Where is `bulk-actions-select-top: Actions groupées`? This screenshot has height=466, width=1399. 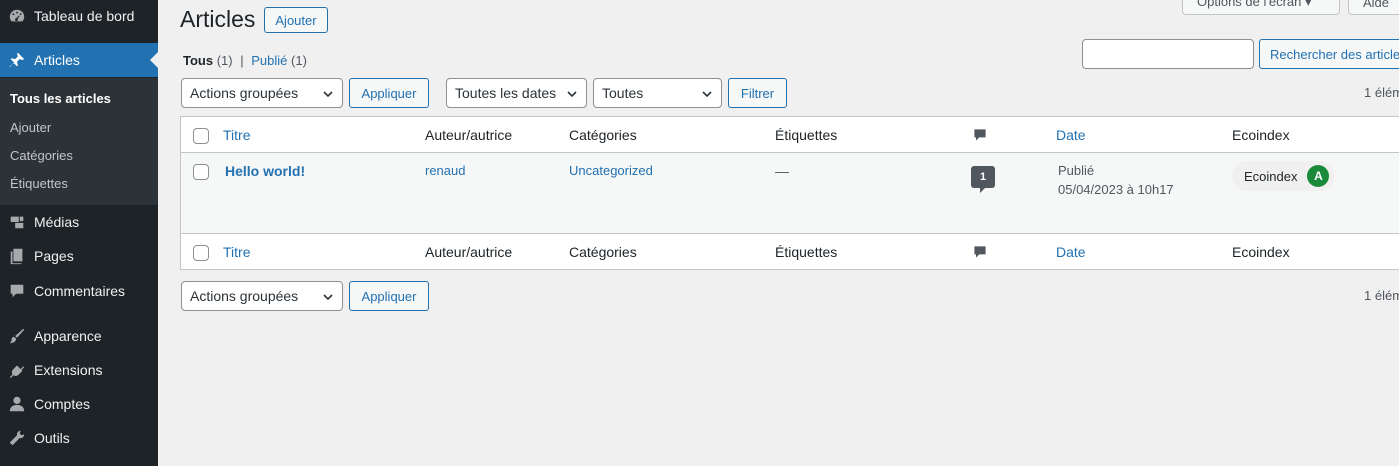
bulk-actions-select-top: Actions groupées is located at coordinates (262, 93).